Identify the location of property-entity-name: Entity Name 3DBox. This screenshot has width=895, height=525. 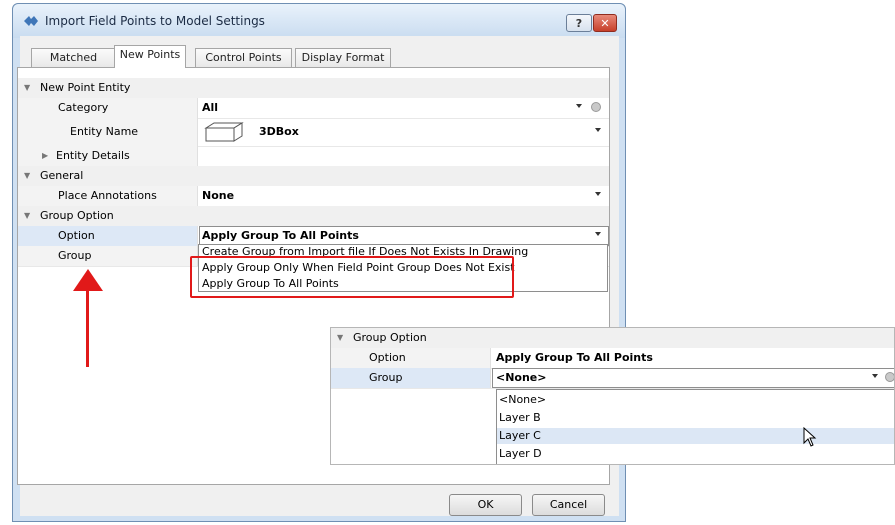
(313, 132).